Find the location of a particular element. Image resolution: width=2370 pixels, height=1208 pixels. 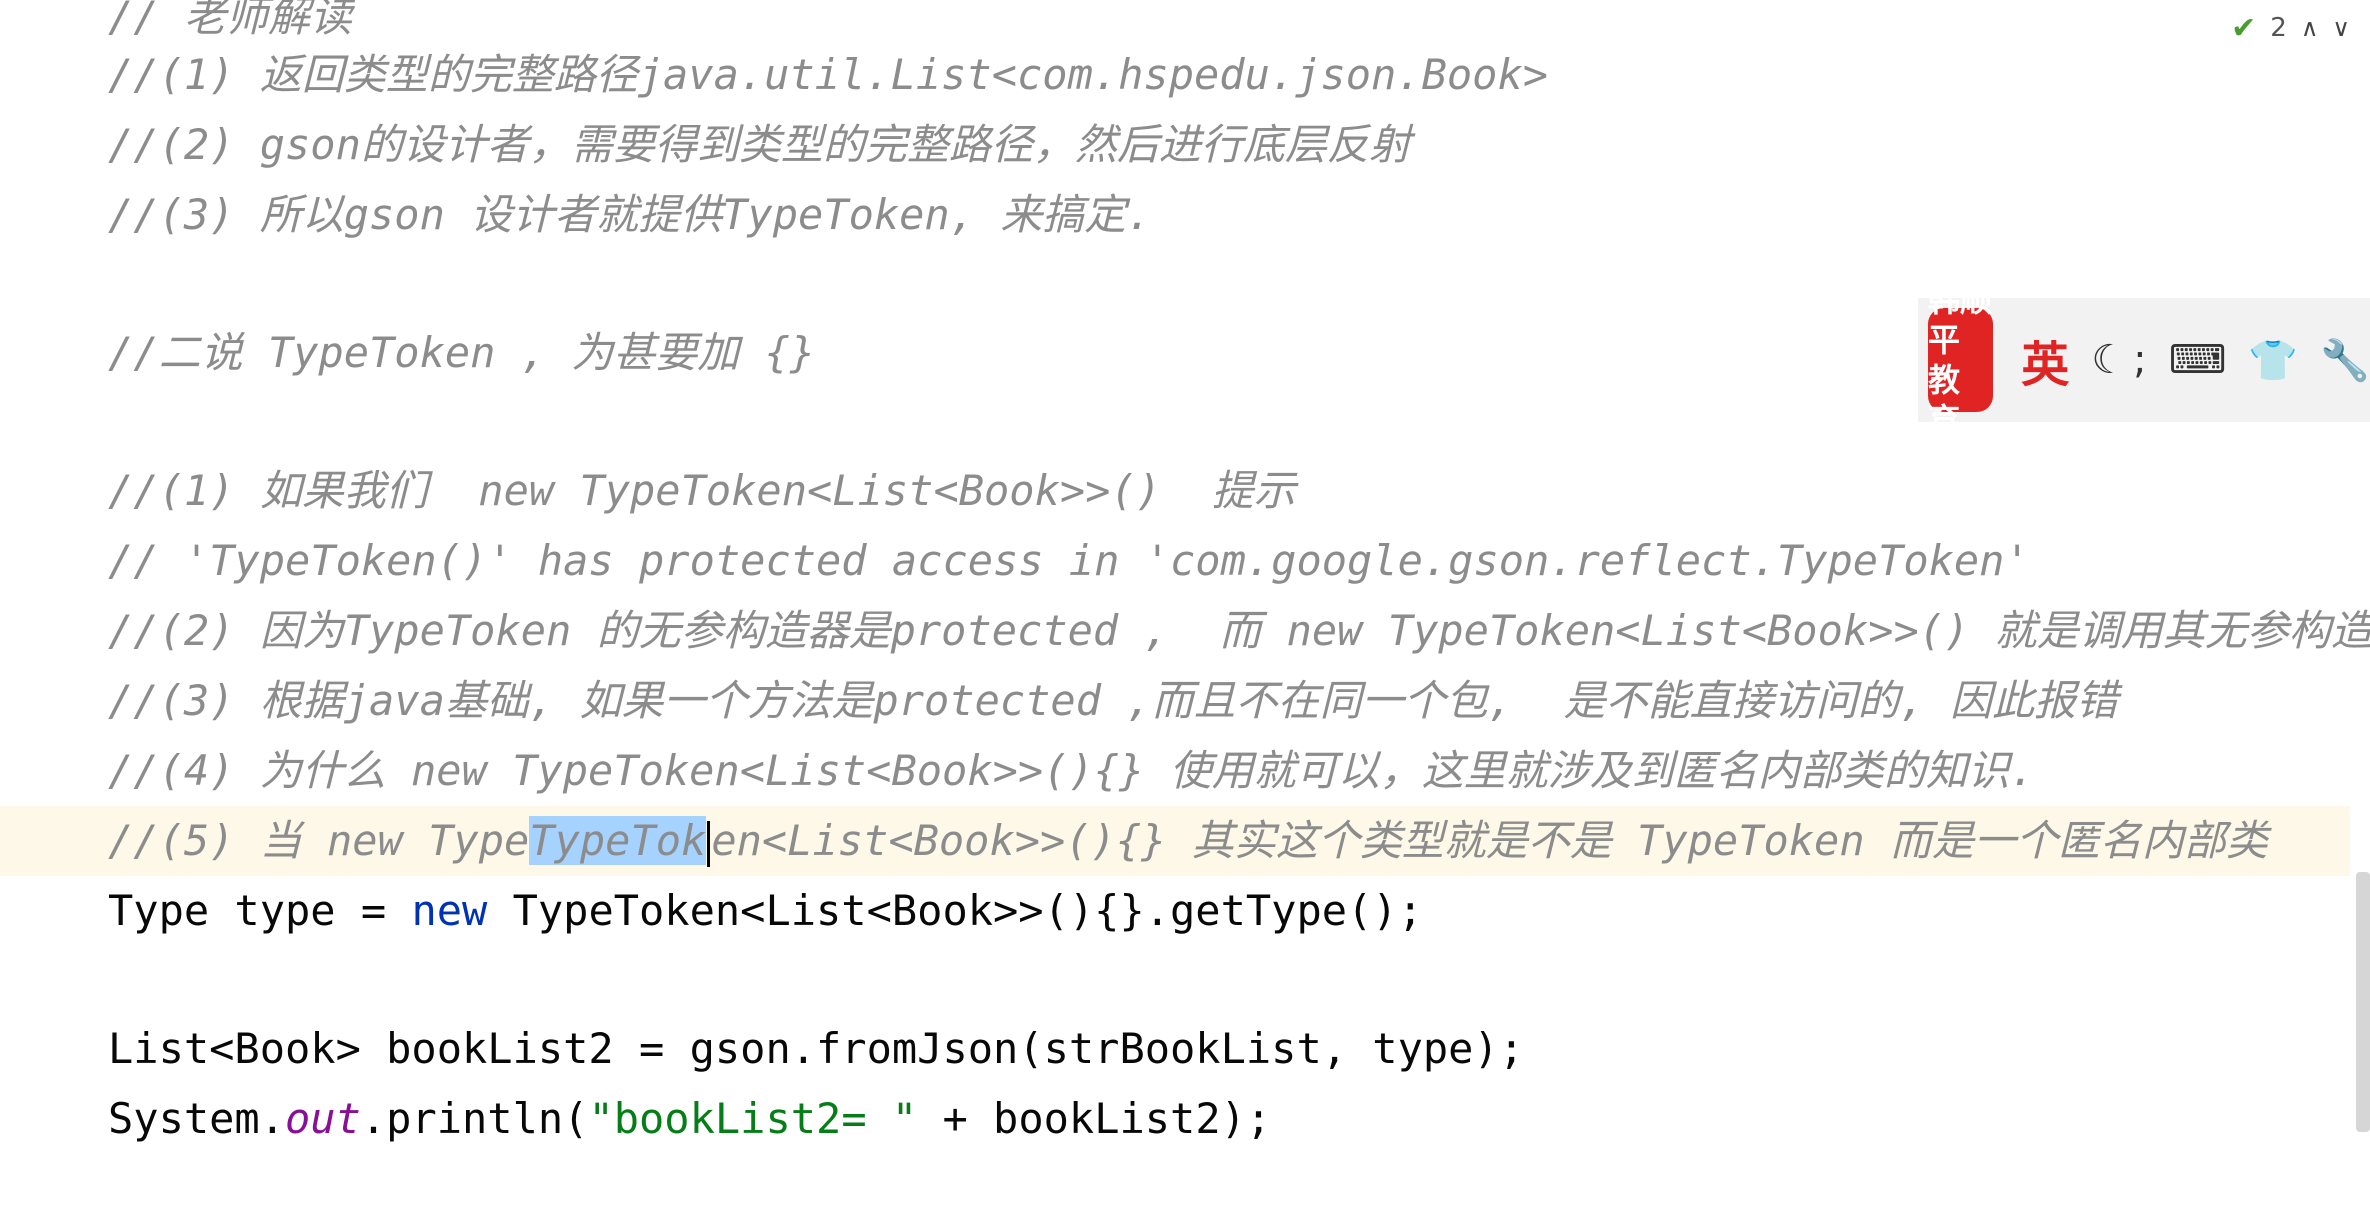

ime-toolbar: 韩顺平 教 育 英 ☾ ; ⌨ 👕 🔧 is located at coordinates (2144, 360).